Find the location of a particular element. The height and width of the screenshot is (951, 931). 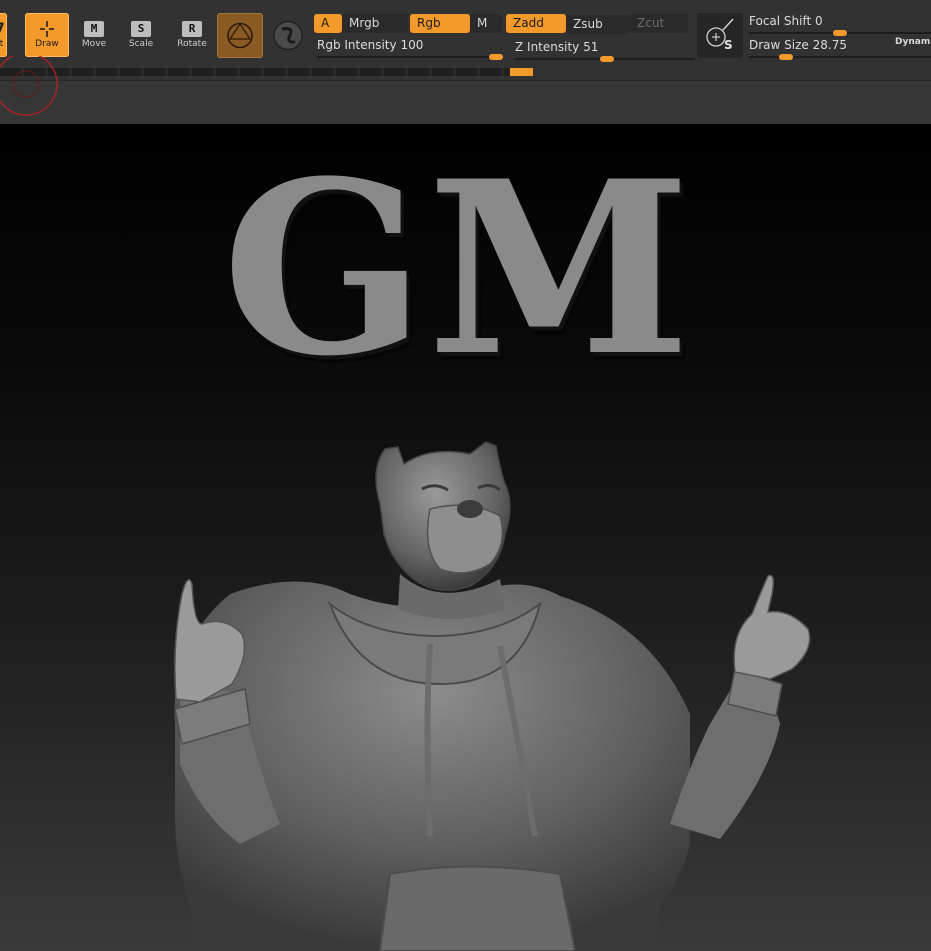

dynamic-toggle: Dynamic is located at coordinates (913, 42).